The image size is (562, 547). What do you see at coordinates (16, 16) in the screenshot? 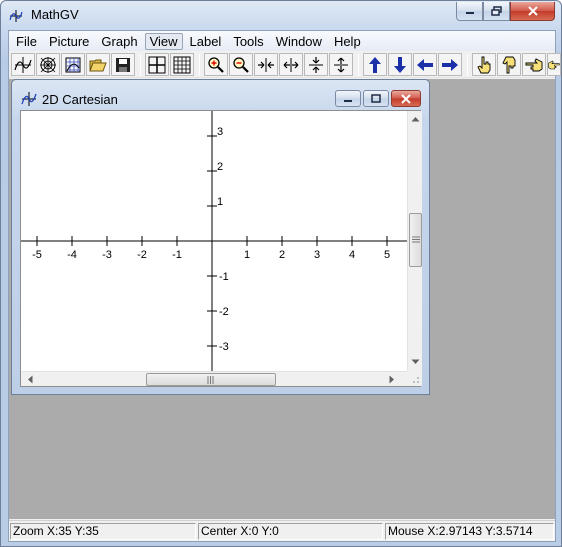
I see `mathgv-app-icon` at bounding box center [16, 16].